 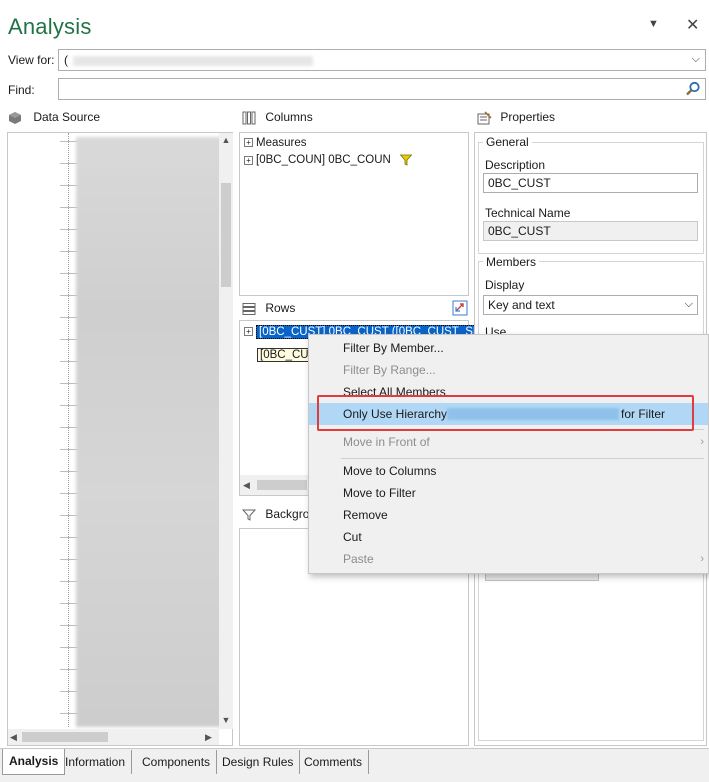 I want to click on data-source-header: Data Source, so click(x=54, y=117).